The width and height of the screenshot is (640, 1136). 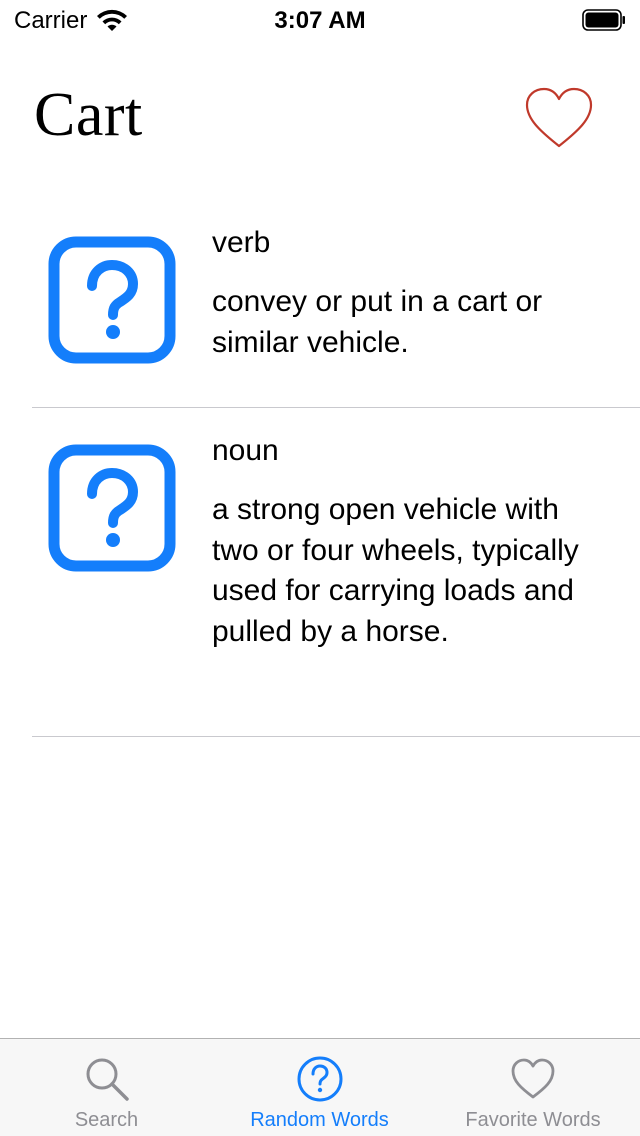 I want to click on tab-favorite-words: Favorite Words, so click(x=533, y=1087).